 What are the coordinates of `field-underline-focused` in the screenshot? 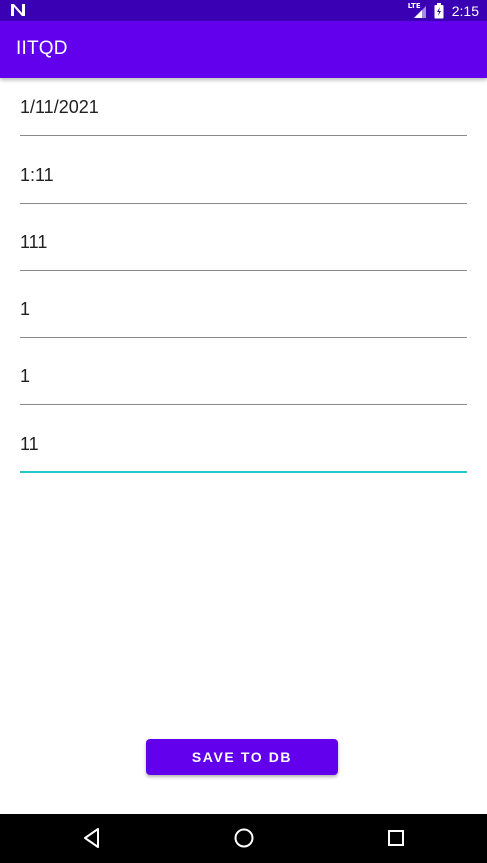 It's located at (243, 472).